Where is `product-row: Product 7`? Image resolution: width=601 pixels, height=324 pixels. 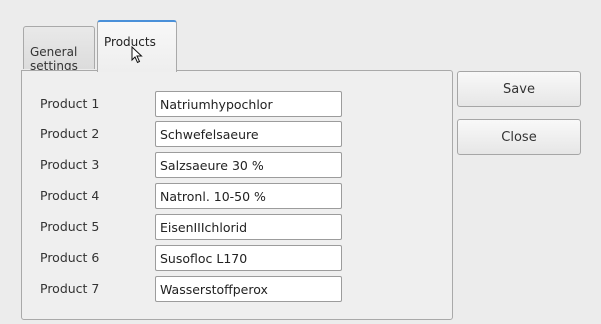 product-row: Product 7 is located at coordinates (237, 289).